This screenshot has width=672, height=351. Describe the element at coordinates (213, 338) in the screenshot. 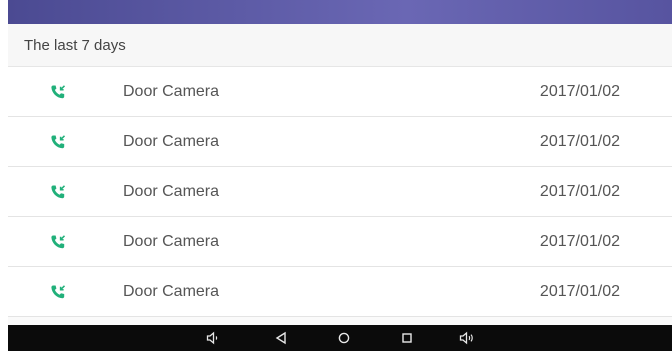

I see `volume-down-icon` at that location.